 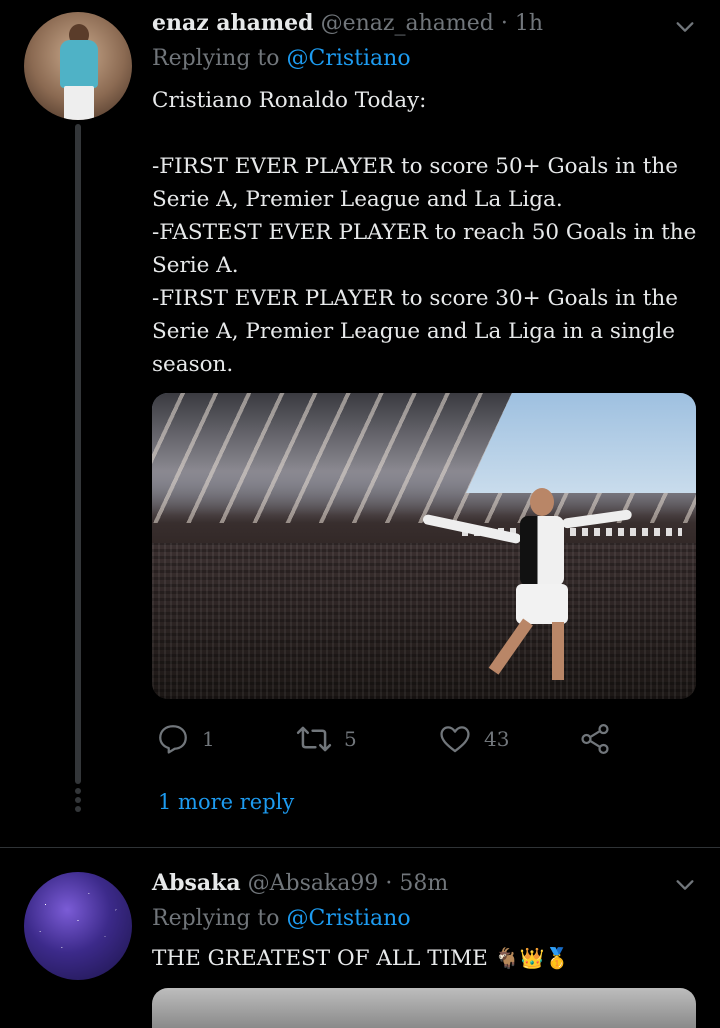 I want to click on timestamp: 58m, so click(x=423, y=883).